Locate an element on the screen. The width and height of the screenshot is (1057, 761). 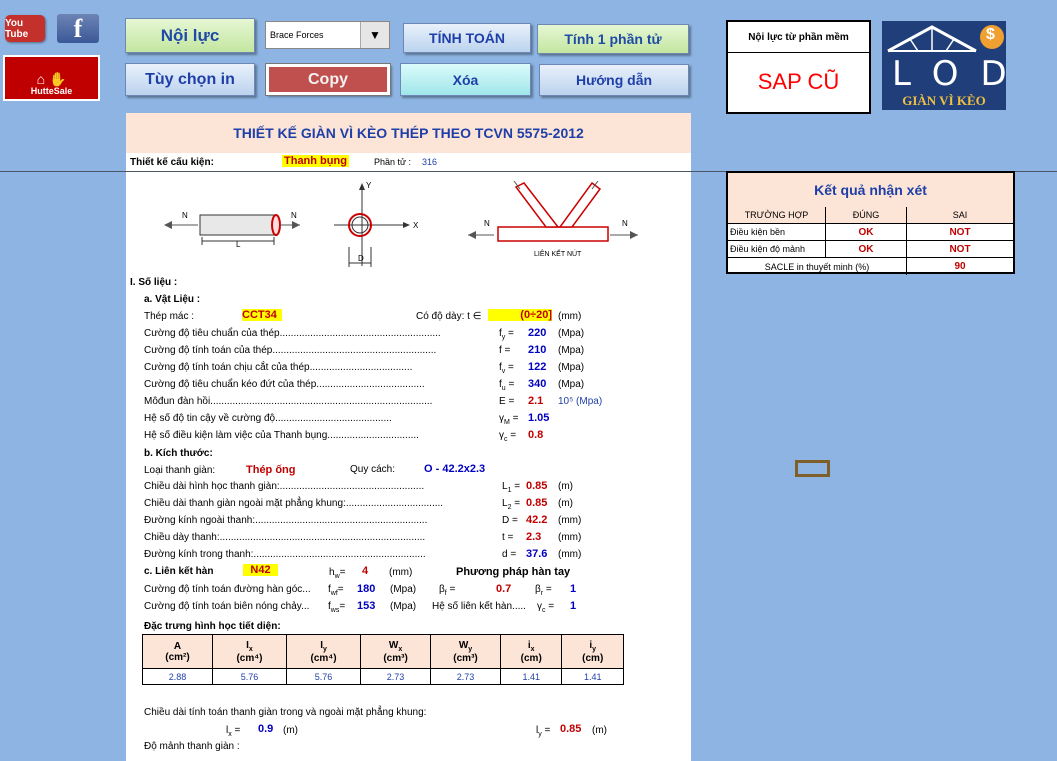
noi-luc-label: Nội lực is located at coordinates (190, 35).